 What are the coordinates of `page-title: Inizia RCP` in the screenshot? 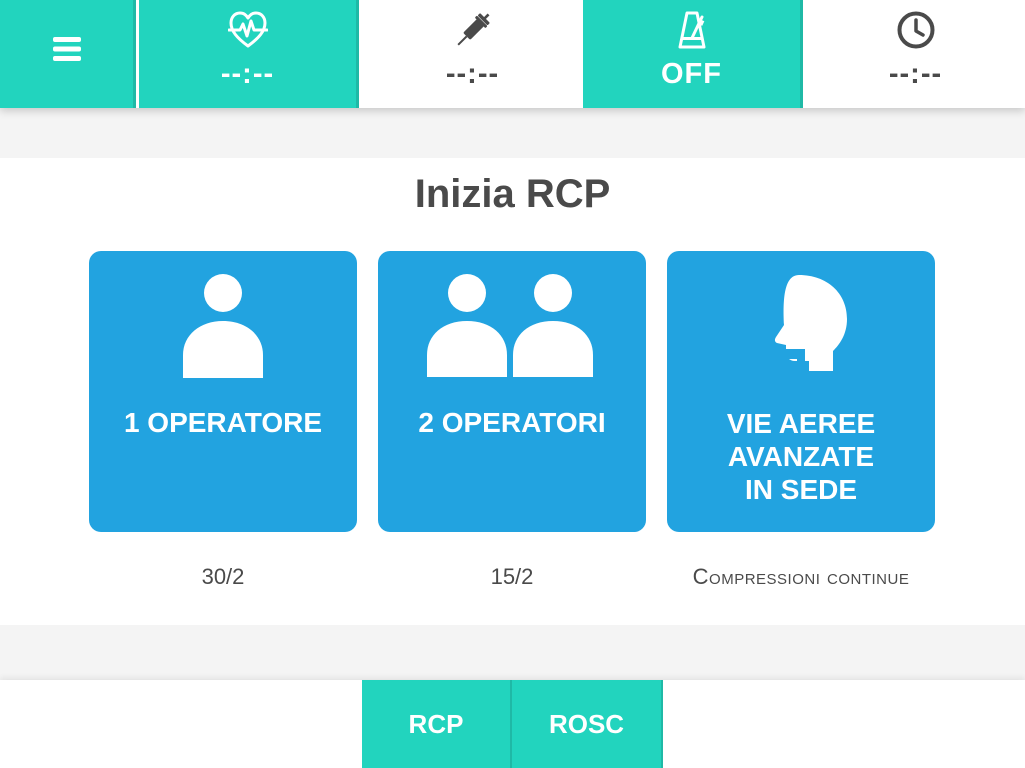 It's located at (512, 194).